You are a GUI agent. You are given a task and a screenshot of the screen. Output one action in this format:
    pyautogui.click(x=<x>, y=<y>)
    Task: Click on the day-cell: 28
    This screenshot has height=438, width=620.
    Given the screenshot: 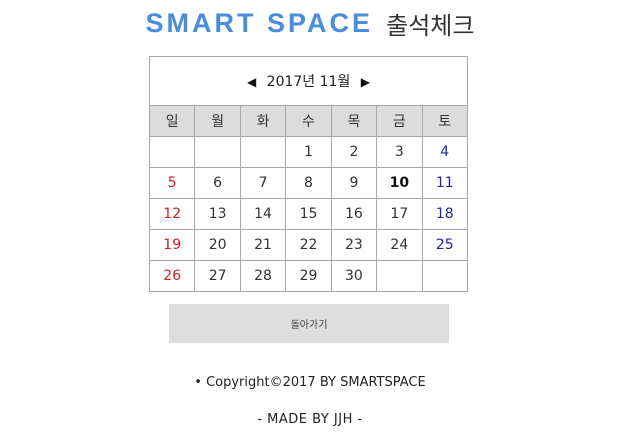 What is the action you would take?
    pyautogui.click(x=263, y=276)
    